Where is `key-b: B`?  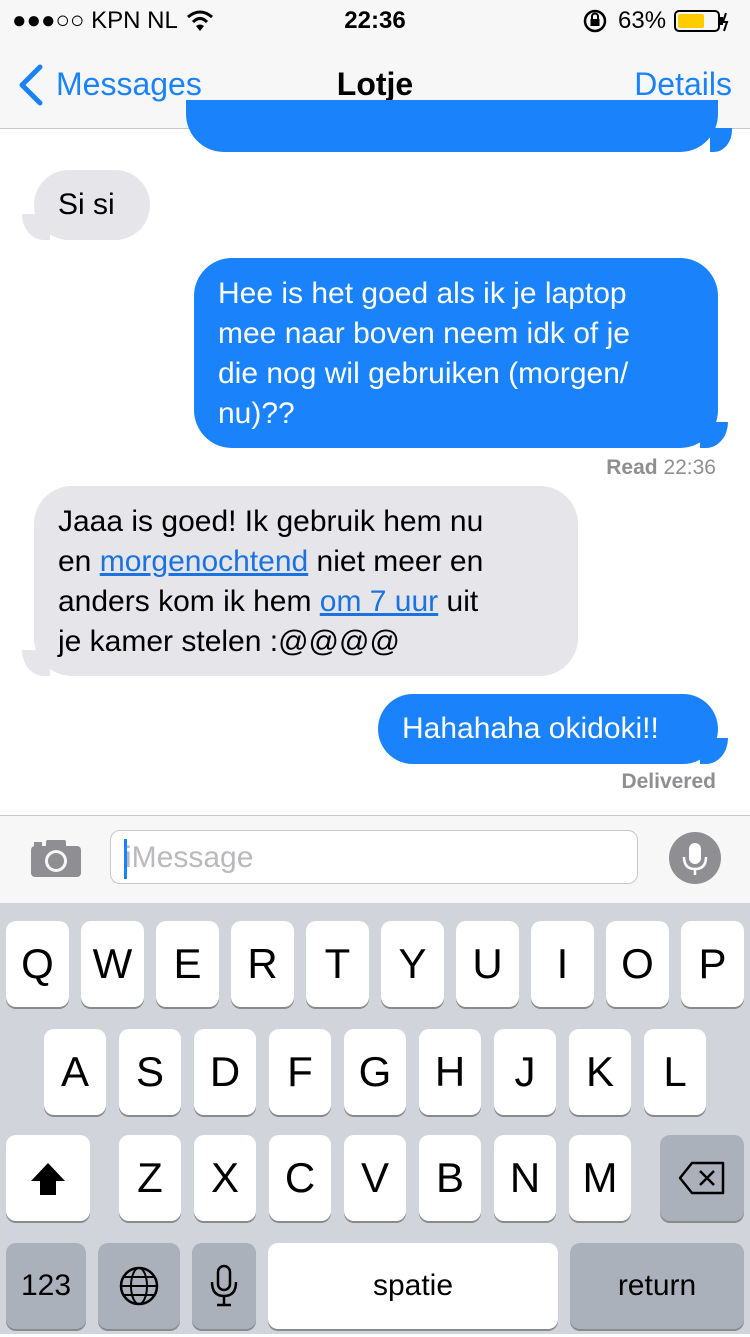 key-b: B is located at coordinates (450, 1178).